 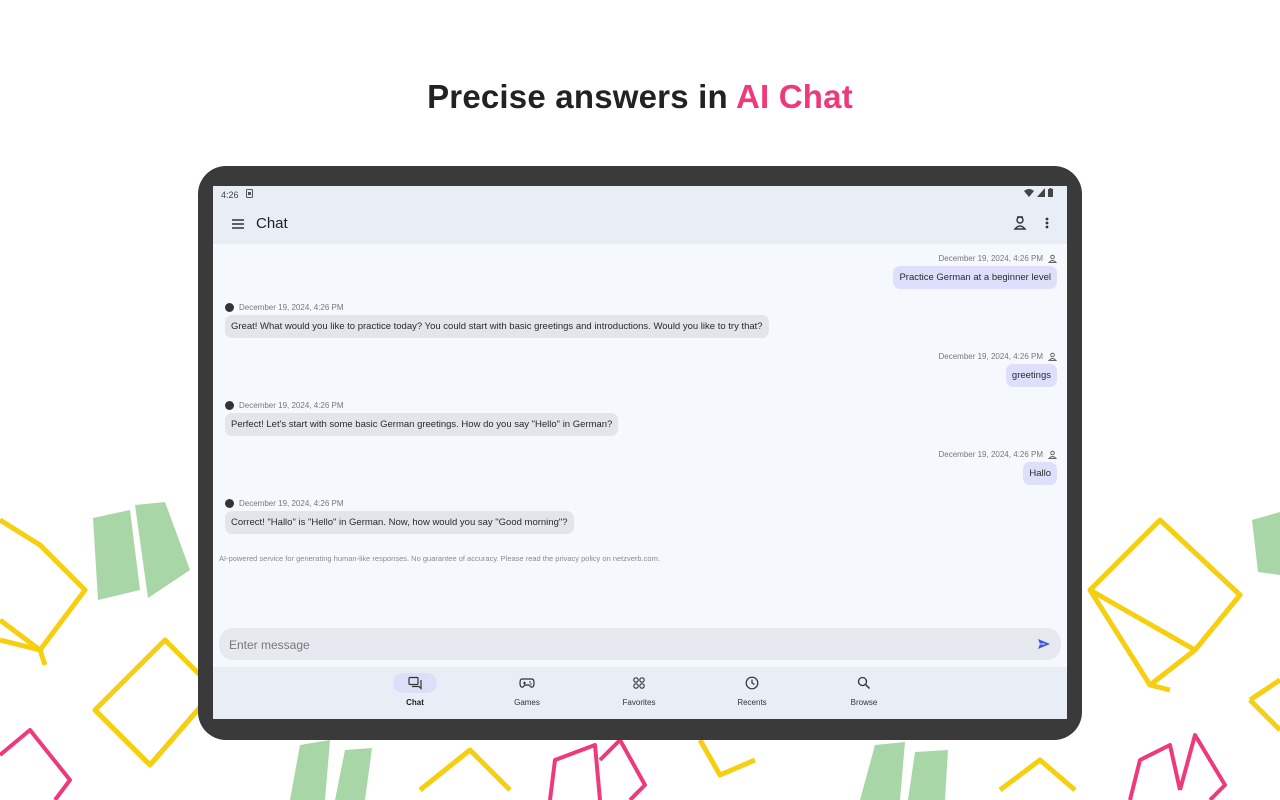 What do you see at coordinates (997, 467) in the screenshot?
I see `message-user: December 19, 2024, 4:26 PM Hallo` at bounding box center [997, 467].